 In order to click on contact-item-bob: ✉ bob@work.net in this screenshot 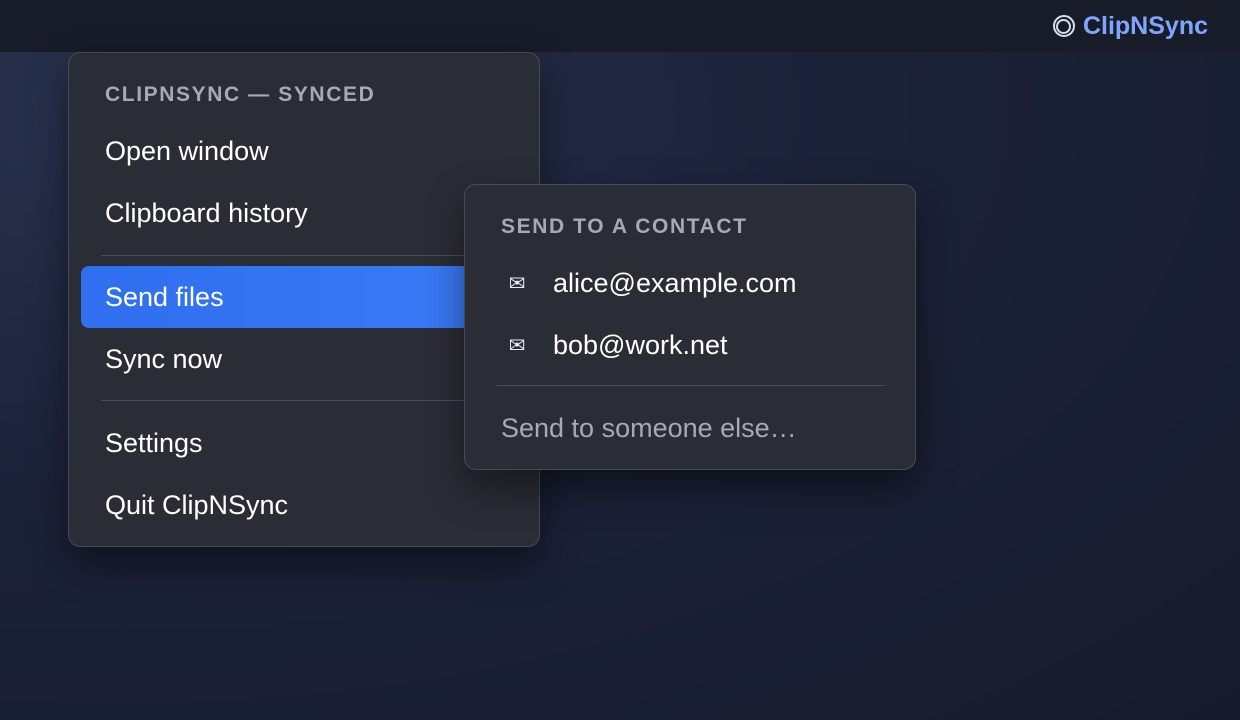, I will do `click(690, 345)`.